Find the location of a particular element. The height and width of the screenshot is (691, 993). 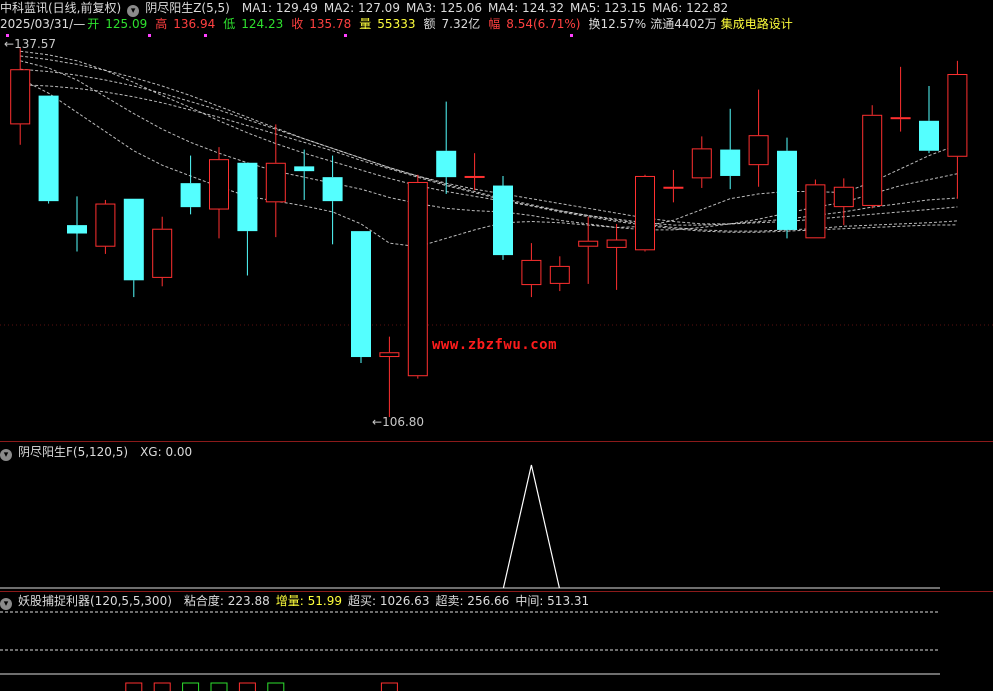

xg-value: XG: 0.00 is located at coordinates (166, 452).